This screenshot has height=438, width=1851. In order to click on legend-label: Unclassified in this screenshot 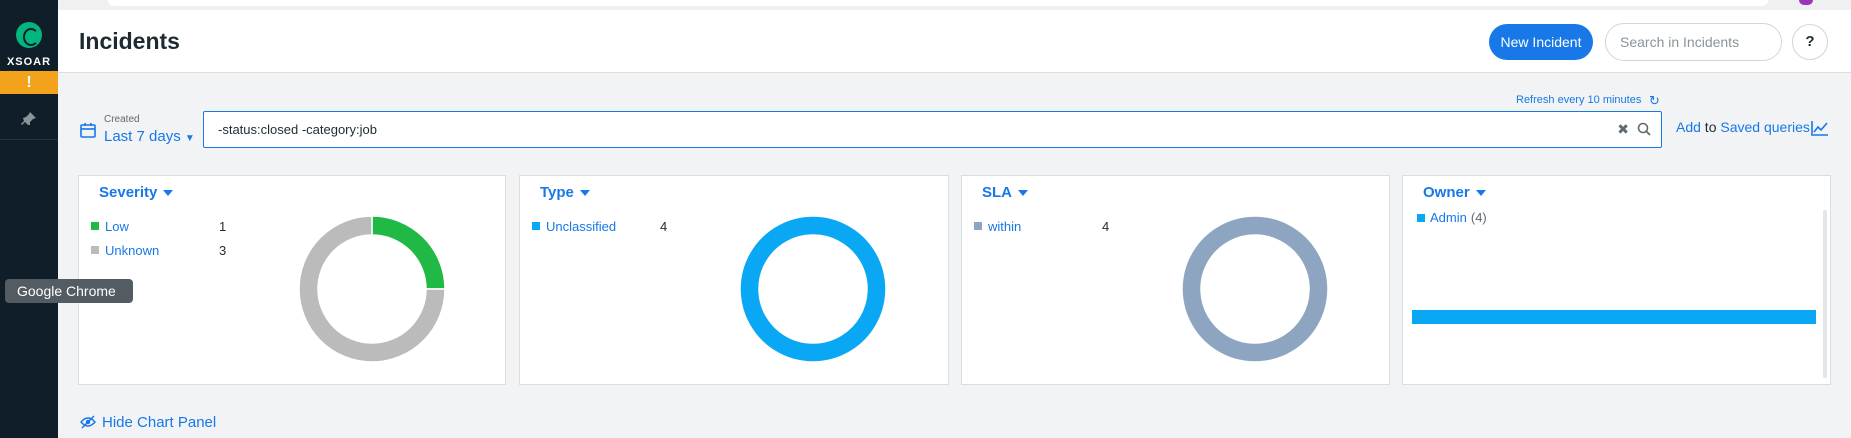, I will do `click(581, 226)`.